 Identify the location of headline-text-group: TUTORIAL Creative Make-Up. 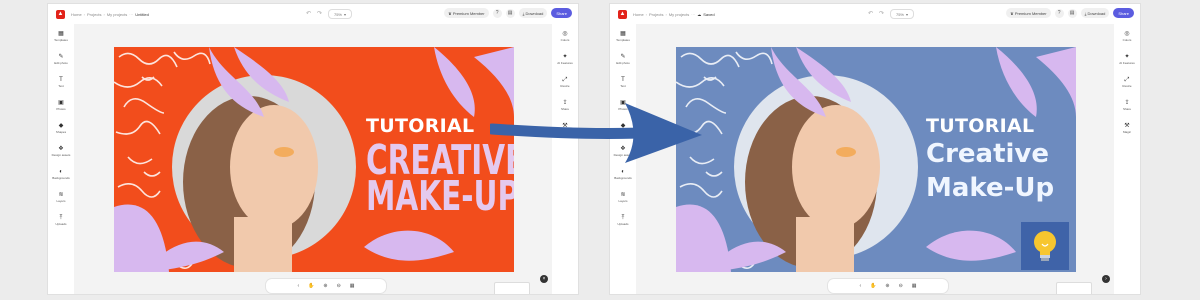
(998, 160).